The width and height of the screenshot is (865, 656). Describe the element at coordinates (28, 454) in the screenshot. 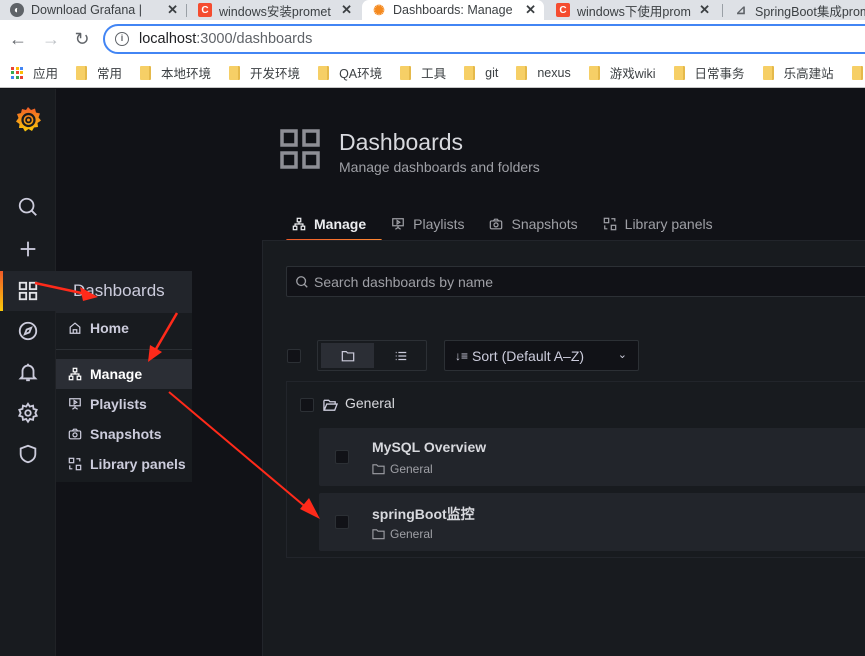

I see `sidemenu-server-admin` at that location.